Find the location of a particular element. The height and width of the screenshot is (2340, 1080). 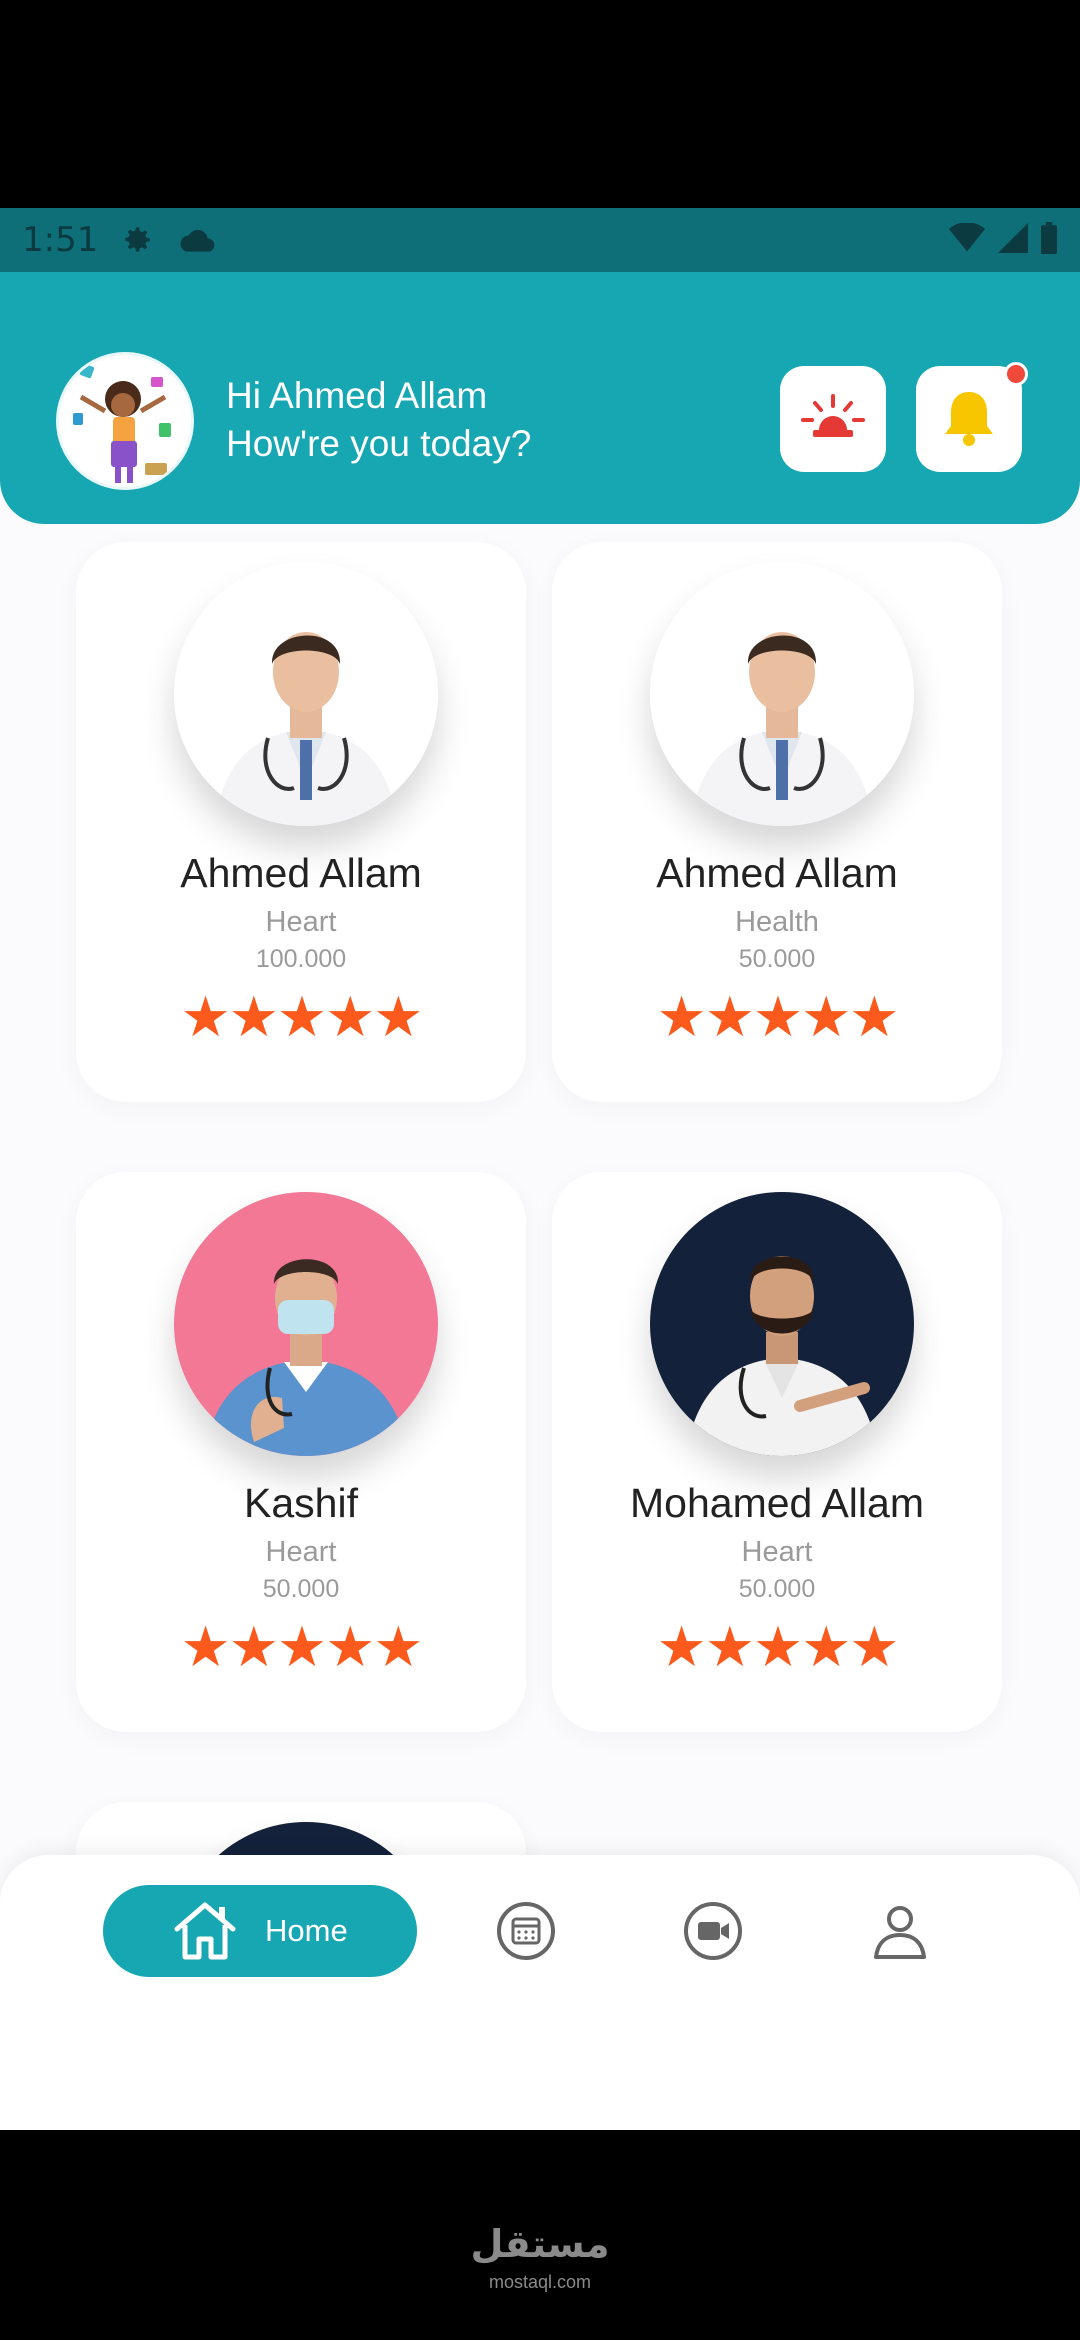

video-call-icon is located at coordinates (713, 1933).